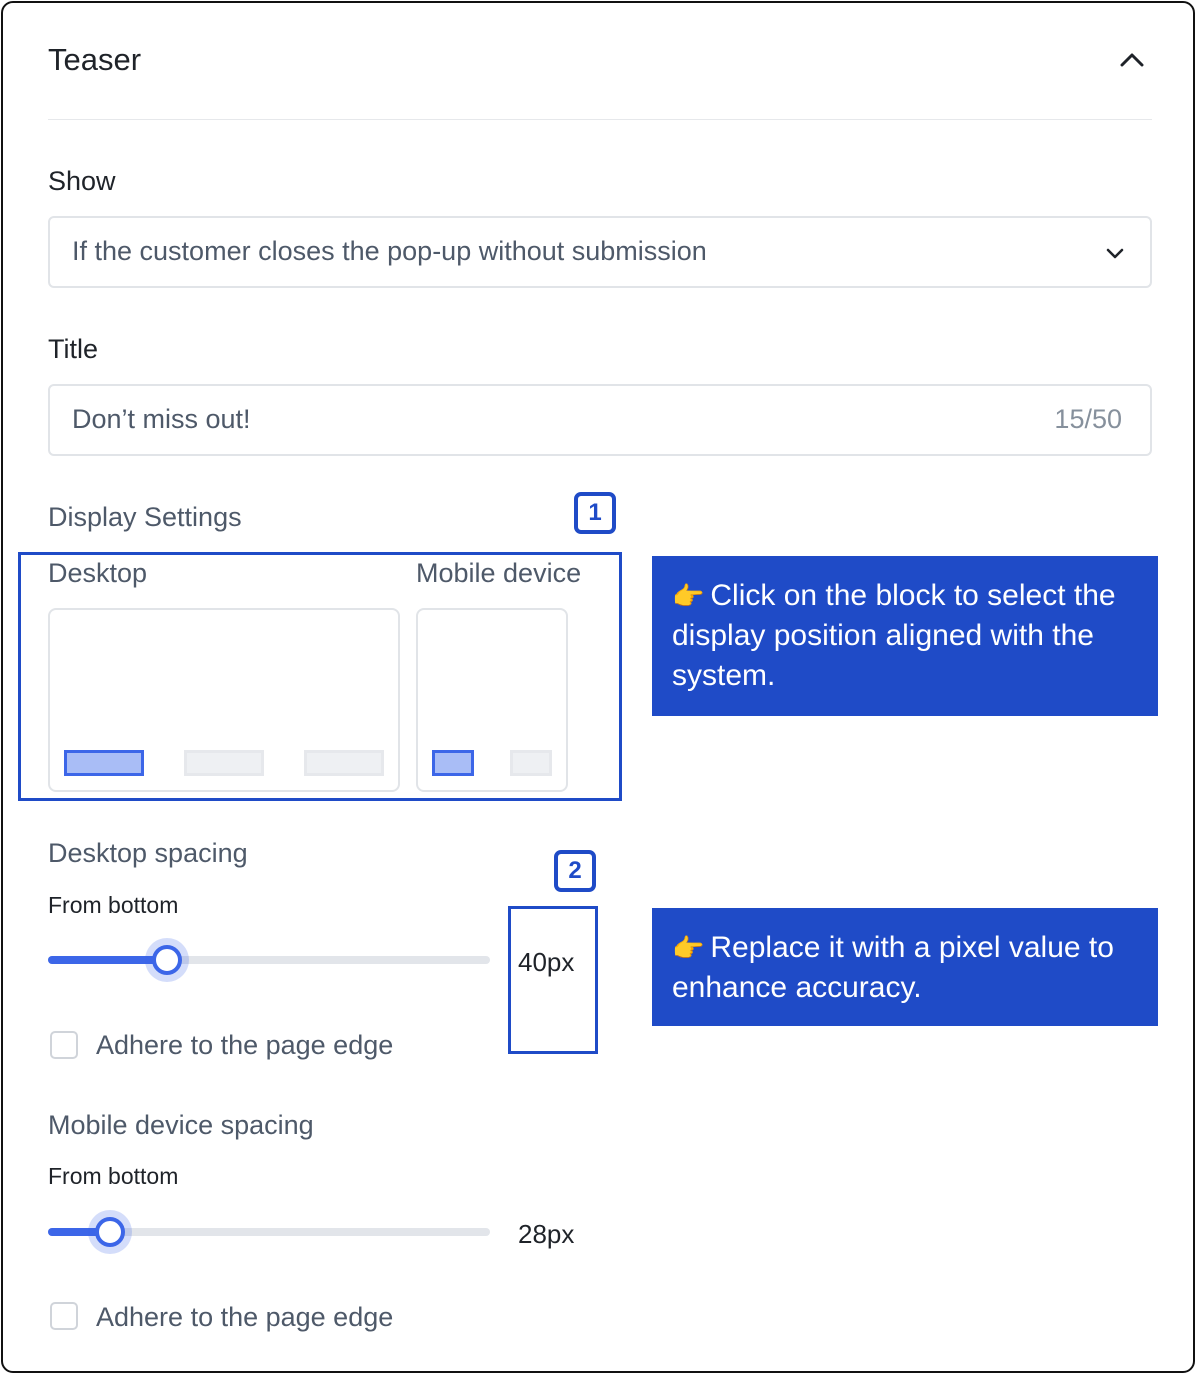 The image size is (1200, 1376). Describe the element at coordinates (269, 960) in the screenshot. I see `desktop-spacing-slider-track` at that location.